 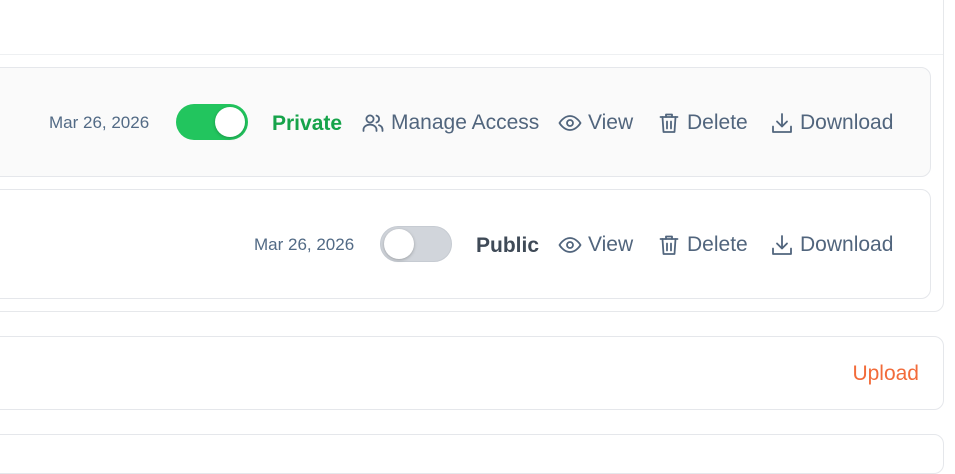 What do you see at coordinates (465, 122) in the screenshot?
I see `manage-access-label: Manage Access` at bounding box center [465, 122].